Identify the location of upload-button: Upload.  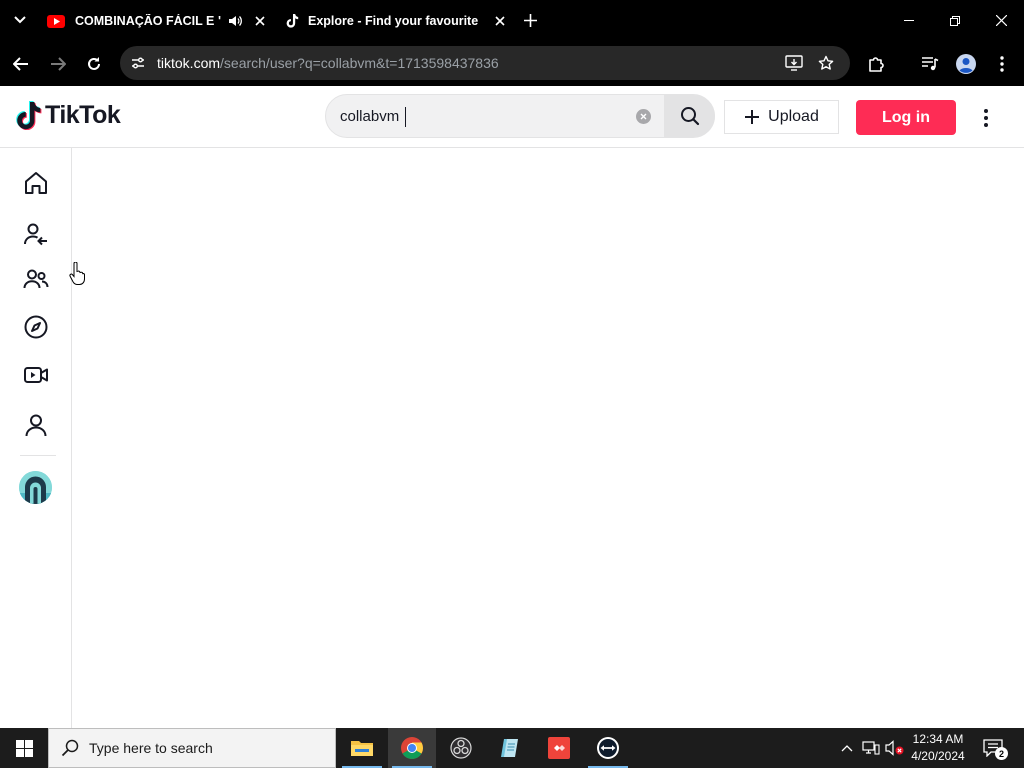
(781, 117).